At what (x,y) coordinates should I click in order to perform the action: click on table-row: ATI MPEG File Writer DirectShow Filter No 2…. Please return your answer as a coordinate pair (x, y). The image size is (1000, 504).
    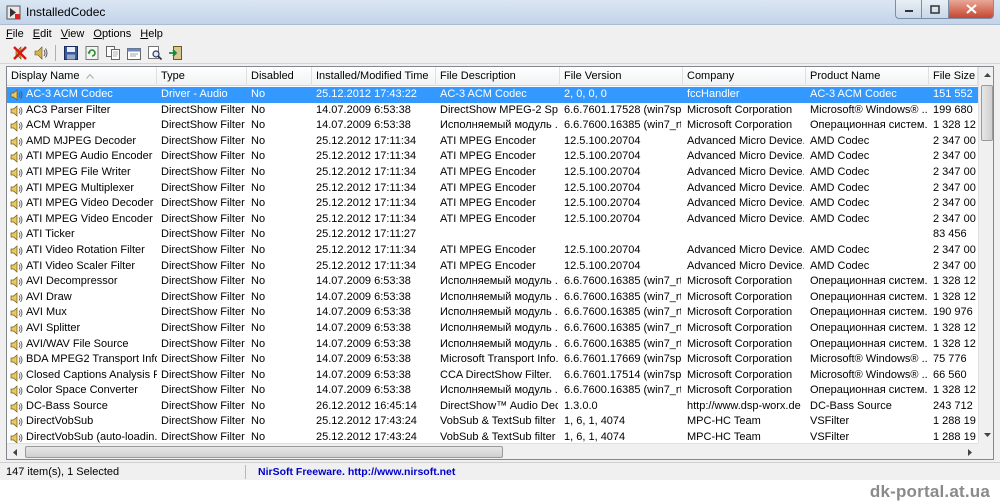
    Looking at the image, I should click on (492, 173).